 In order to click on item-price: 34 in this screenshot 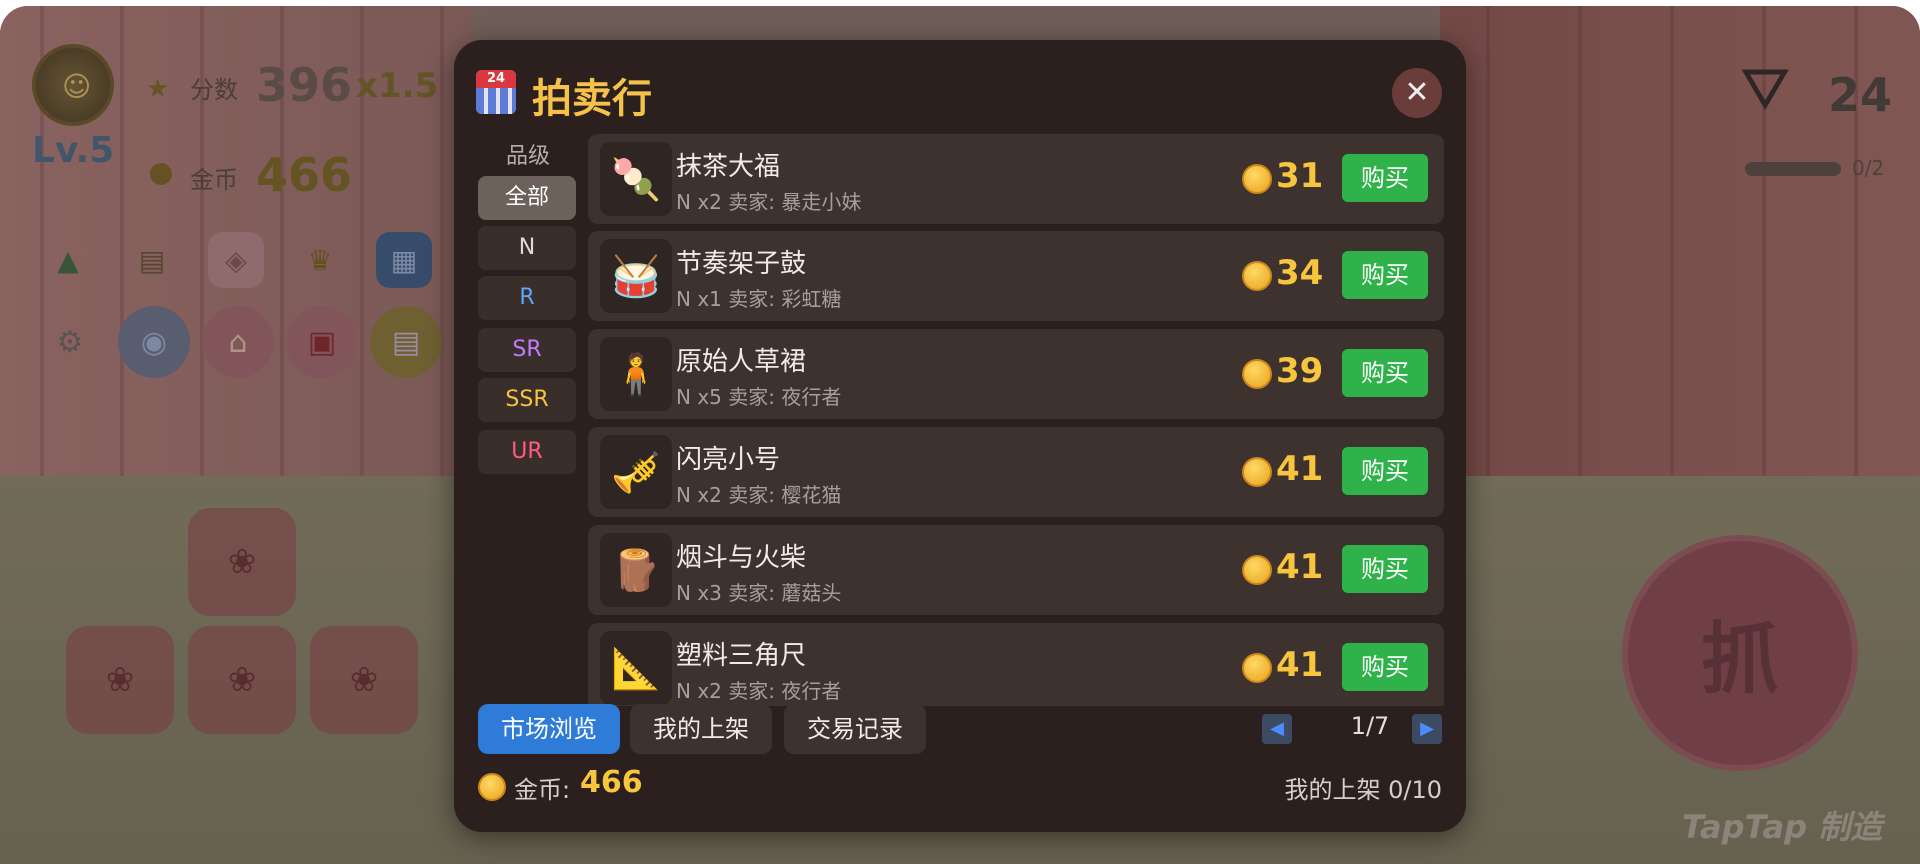, I will do `click(1300, 273)`.